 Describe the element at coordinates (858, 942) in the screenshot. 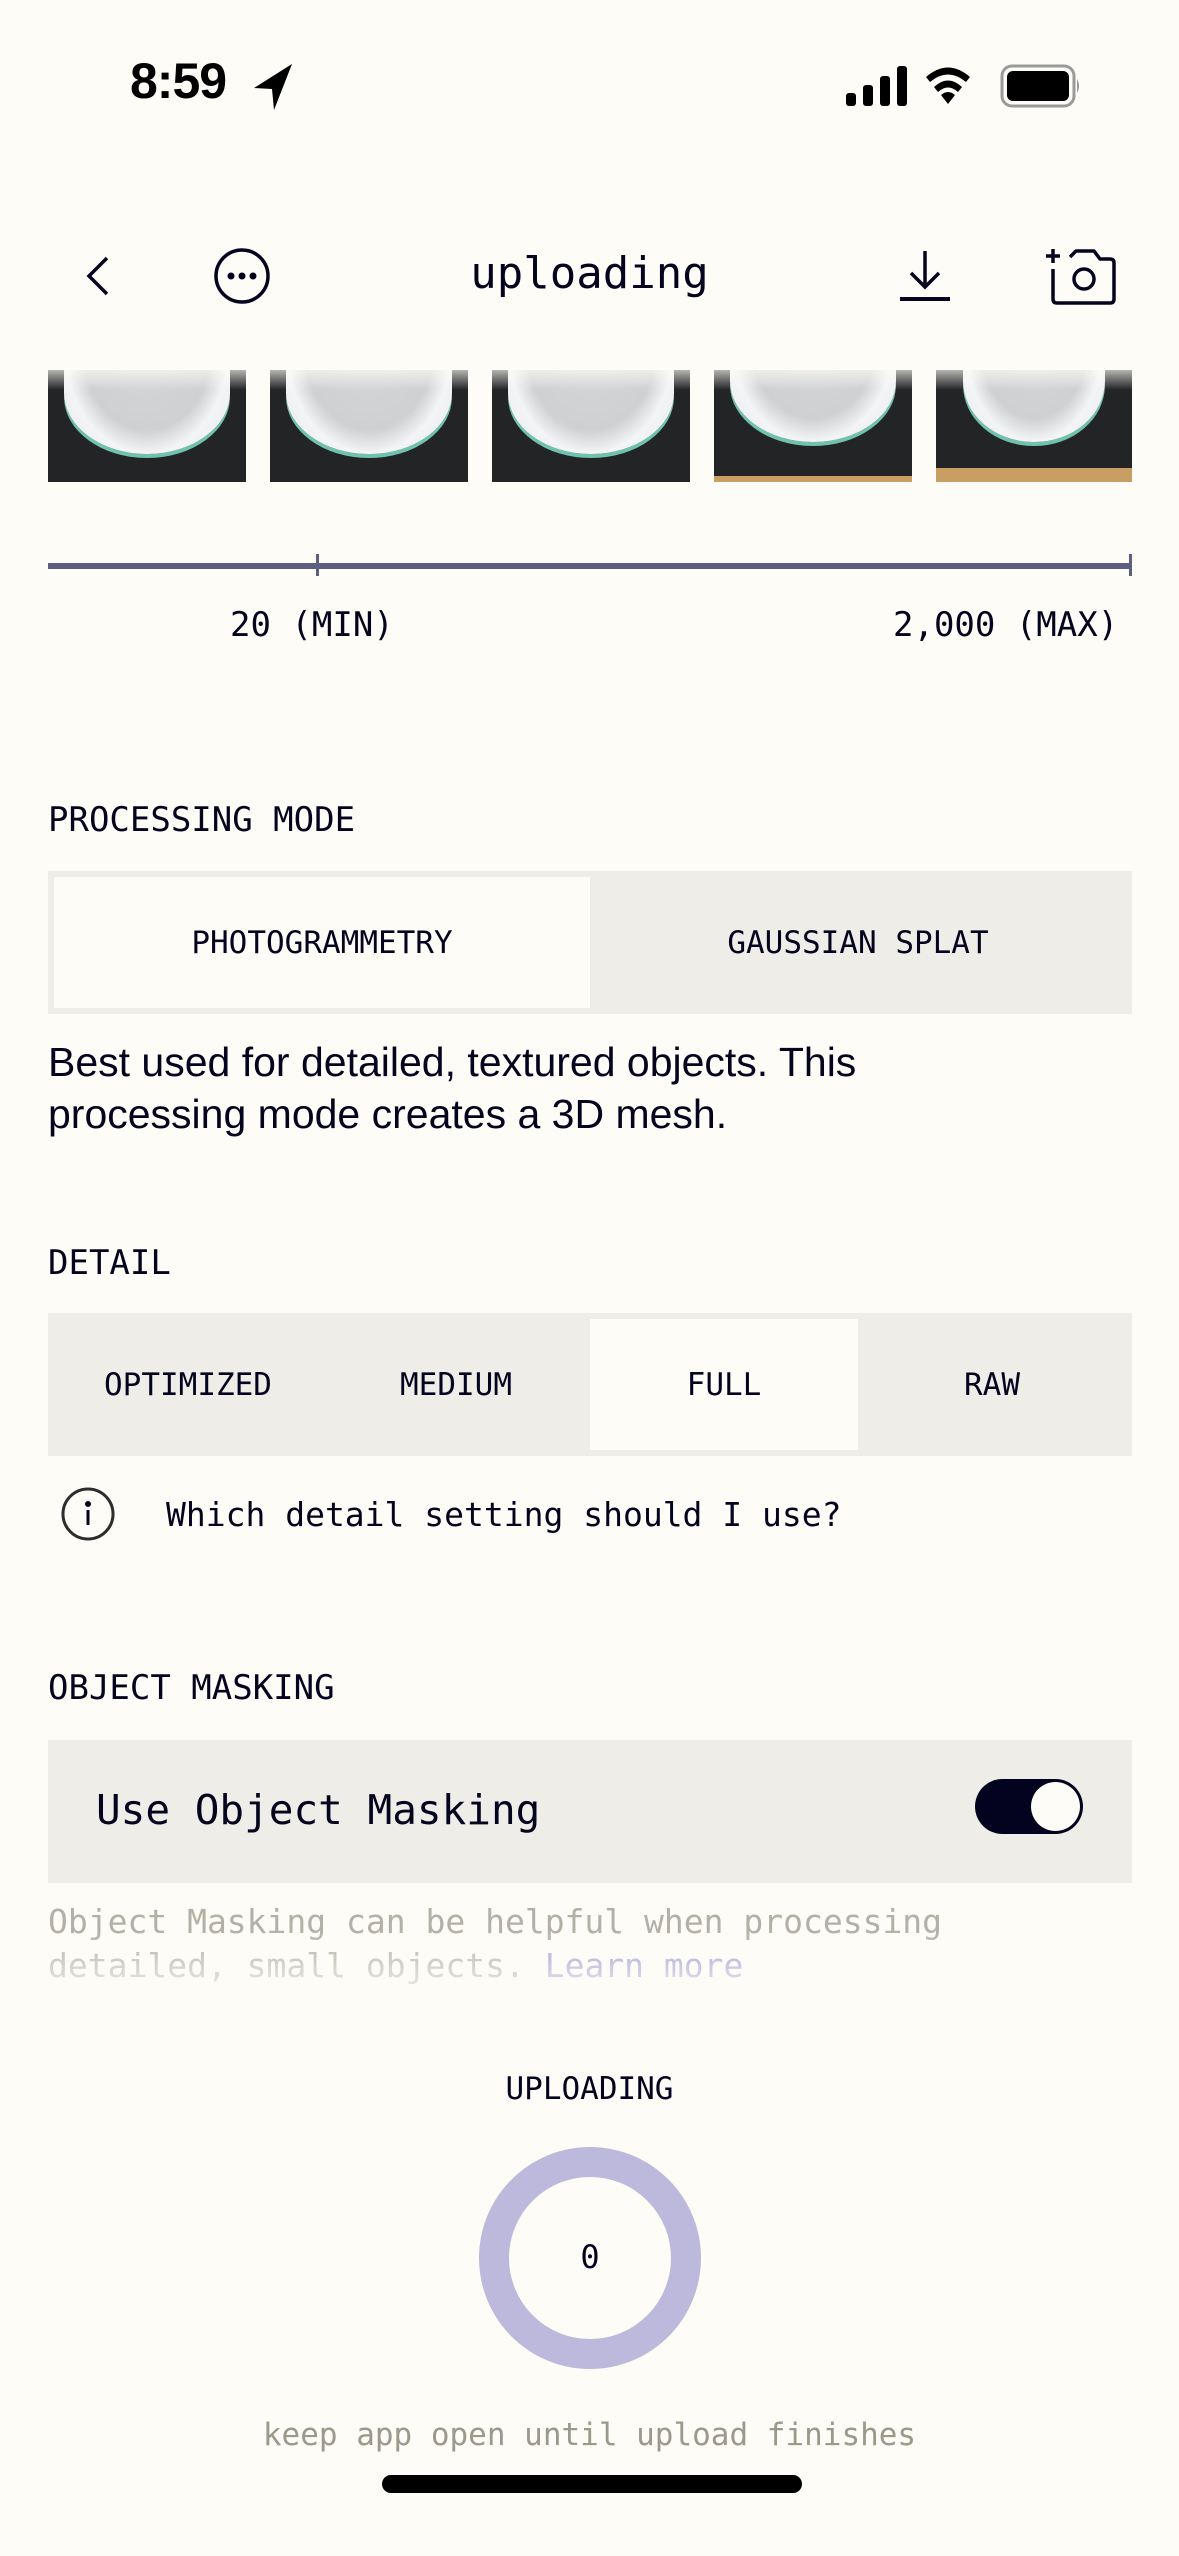

I see `segment-gaussian-splat: GAUSSIAN SPLAT` at that location.